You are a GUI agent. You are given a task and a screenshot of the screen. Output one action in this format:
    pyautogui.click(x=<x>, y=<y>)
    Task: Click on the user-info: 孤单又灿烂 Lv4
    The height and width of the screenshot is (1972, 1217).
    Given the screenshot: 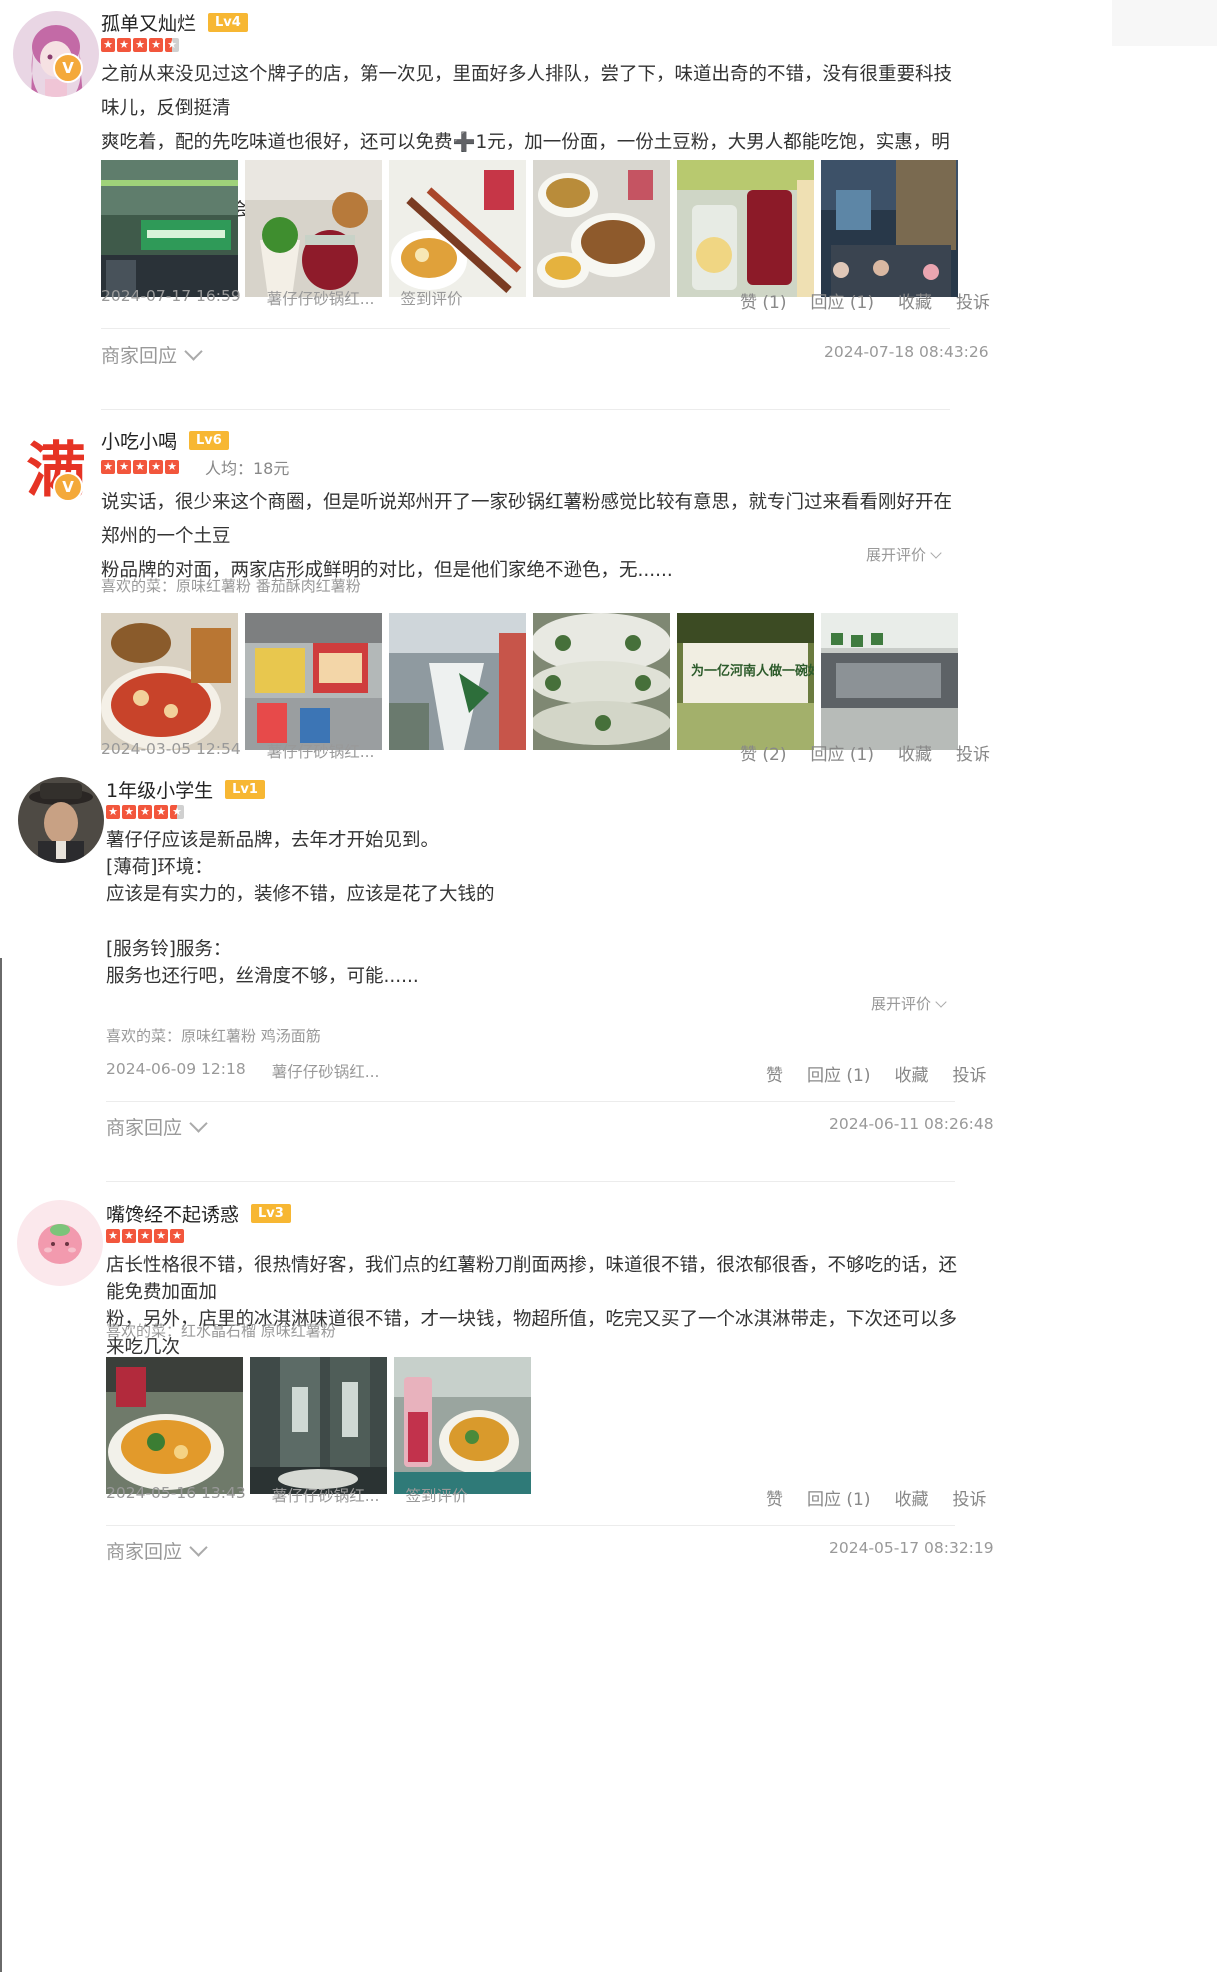 What is the action you would take?
    pyautogui.click(x=174, y=22)
    